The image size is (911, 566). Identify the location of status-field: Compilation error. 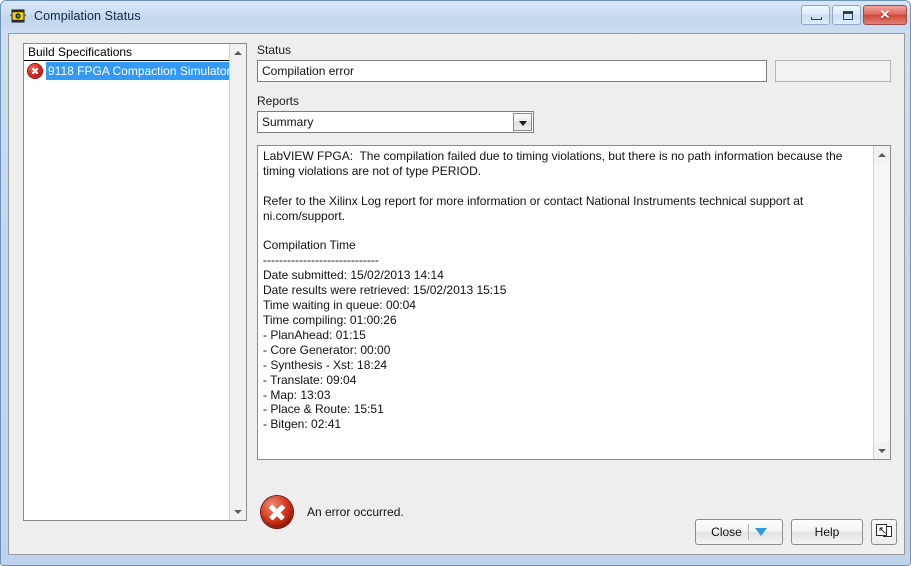
(512, 71).